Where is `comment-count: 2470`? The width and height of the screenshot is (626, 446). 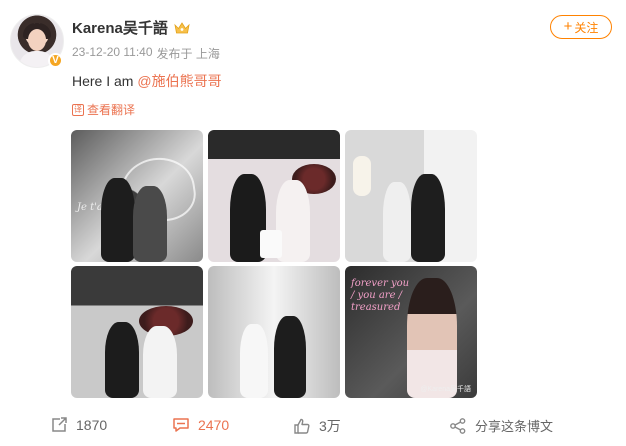
comment-count: 2470 is located at coordinates (214, 425).